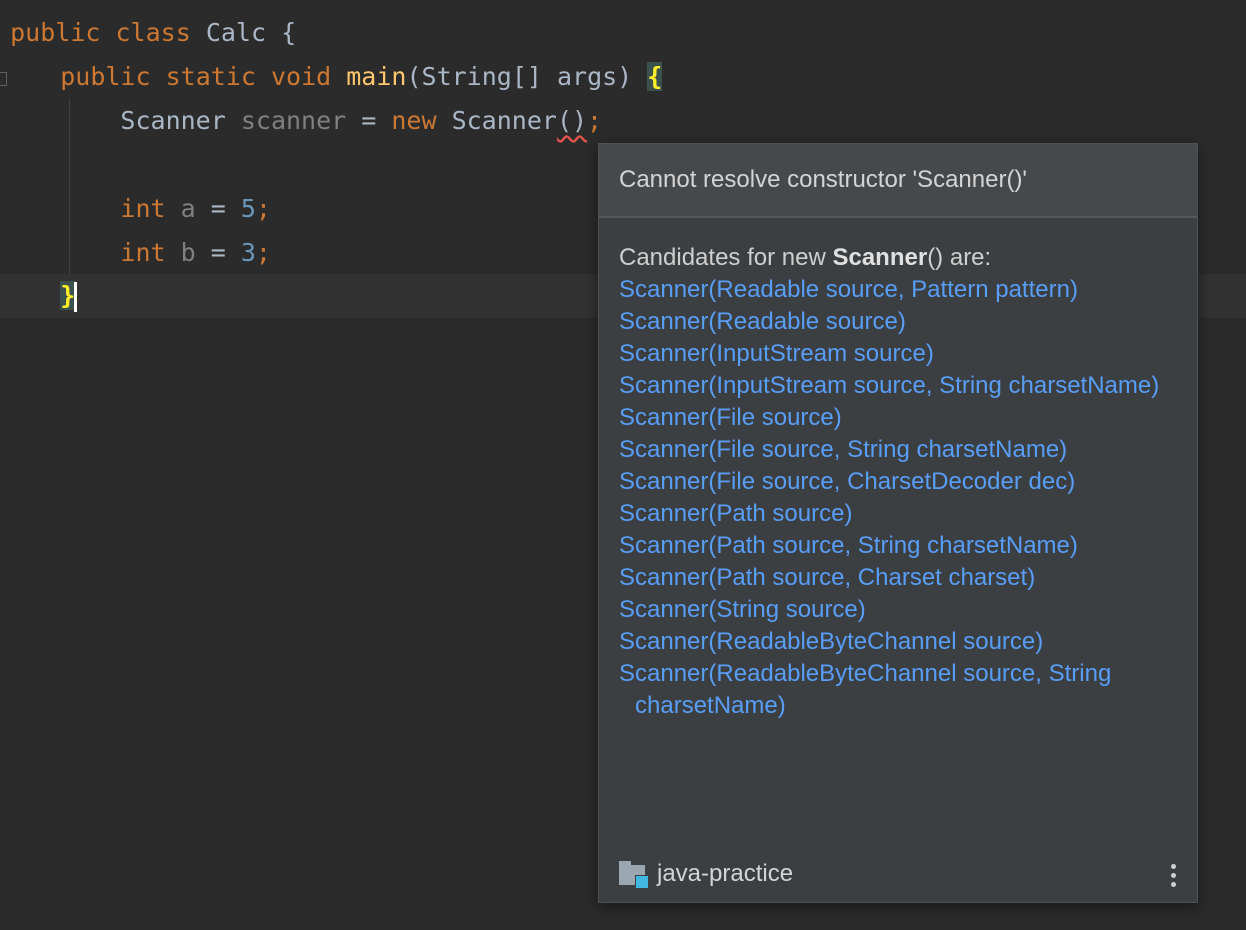 This screenshot has width=1246, height=930. What do you see at coordinates (898, 610) in the screenshot?
I see `candidate-link: Scanner(String source)` at bounding box center [898, 610].